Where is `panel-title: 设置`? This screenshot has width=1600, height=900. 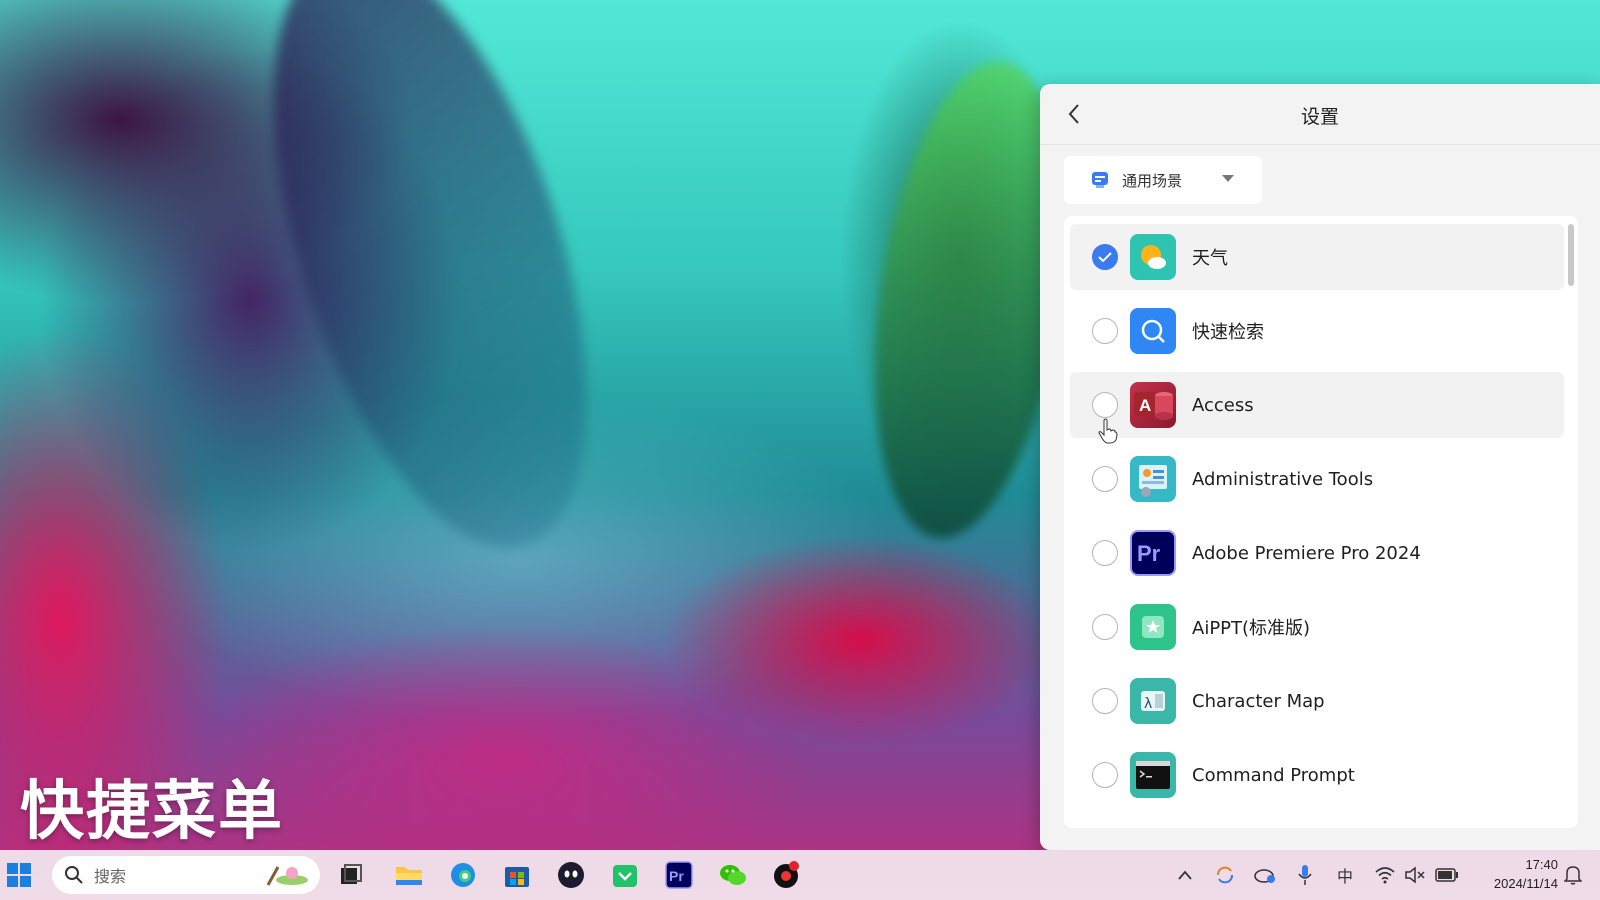
panel-title: 设置 is located at coordinates (1319, 117).